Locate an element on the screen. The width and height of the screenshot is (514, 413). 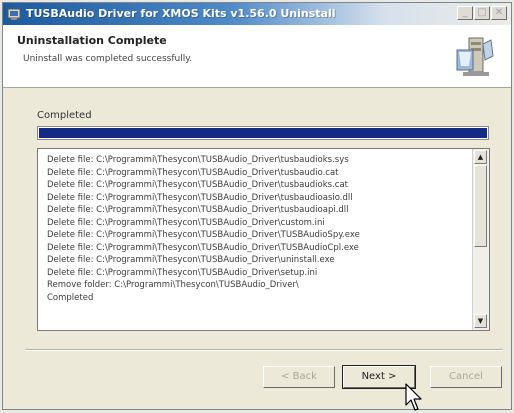
minimize-button: _ is located at coordinates (465, 13).